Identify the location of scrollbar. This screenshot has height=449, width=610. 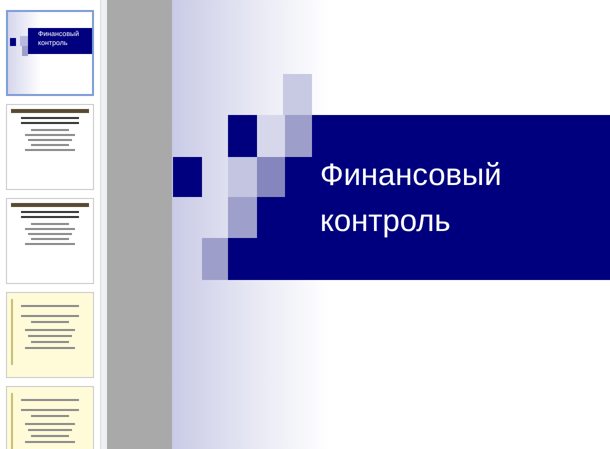
(103, 224).